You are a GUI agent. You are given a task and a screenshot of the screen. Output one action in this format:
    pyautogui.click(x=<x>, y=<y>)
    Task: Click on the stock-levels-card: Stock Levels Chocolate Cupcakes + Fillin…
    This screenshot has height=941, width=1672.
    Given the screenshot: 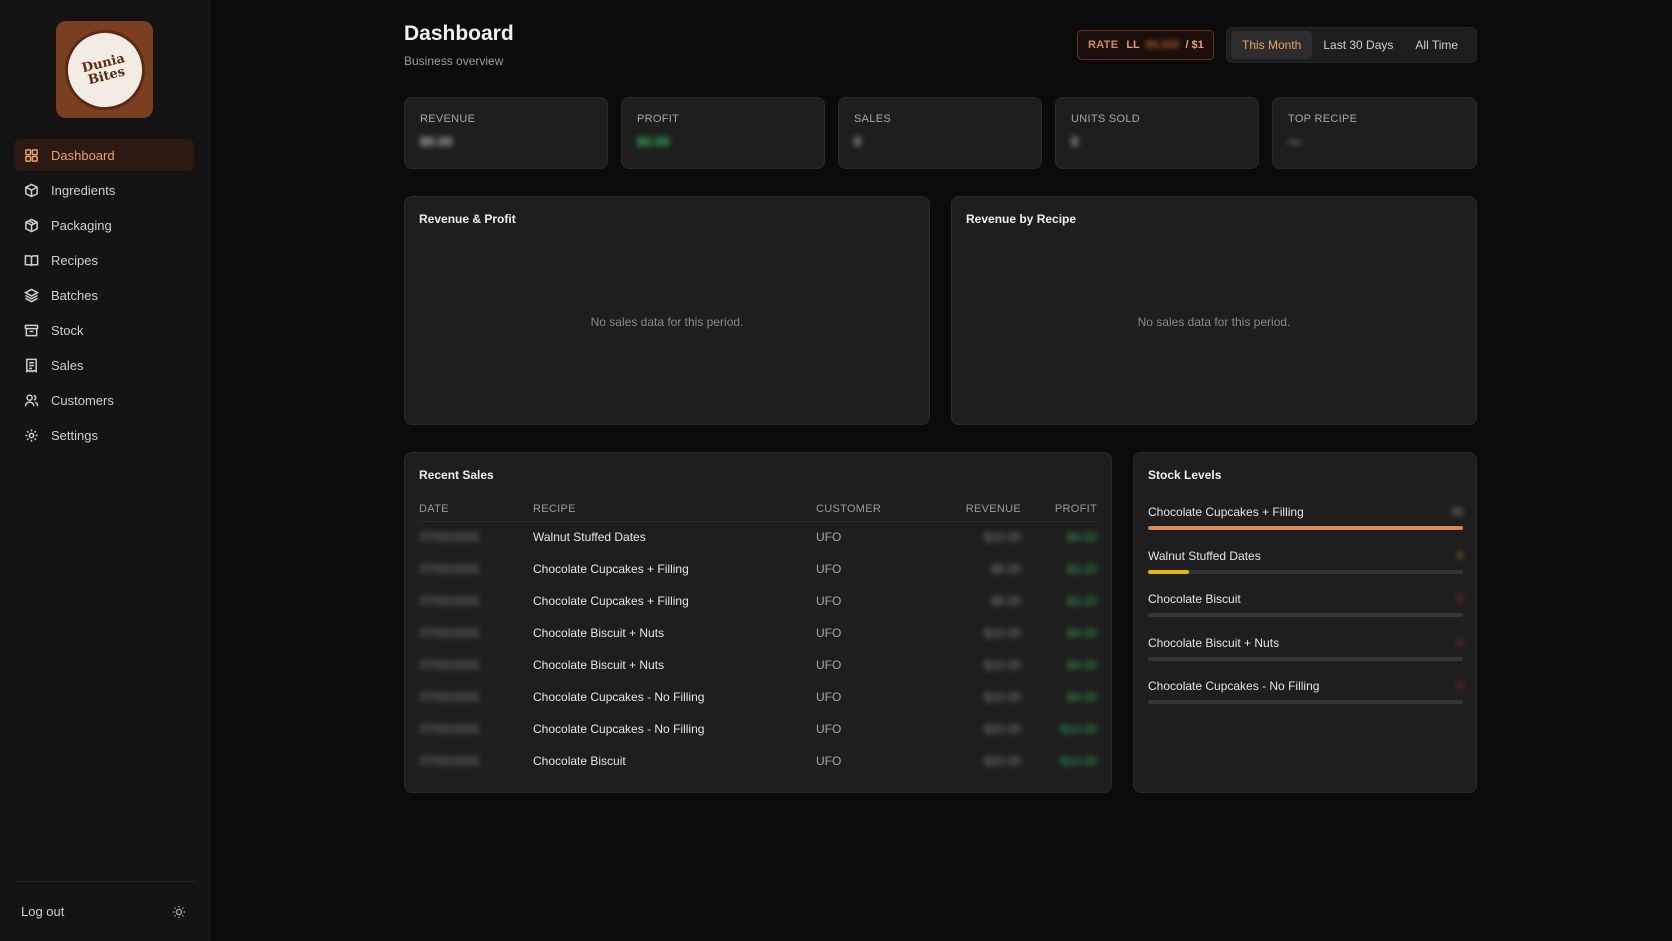 What is the action you would take?
    pyautogui.click(x=1305, y=622)
    